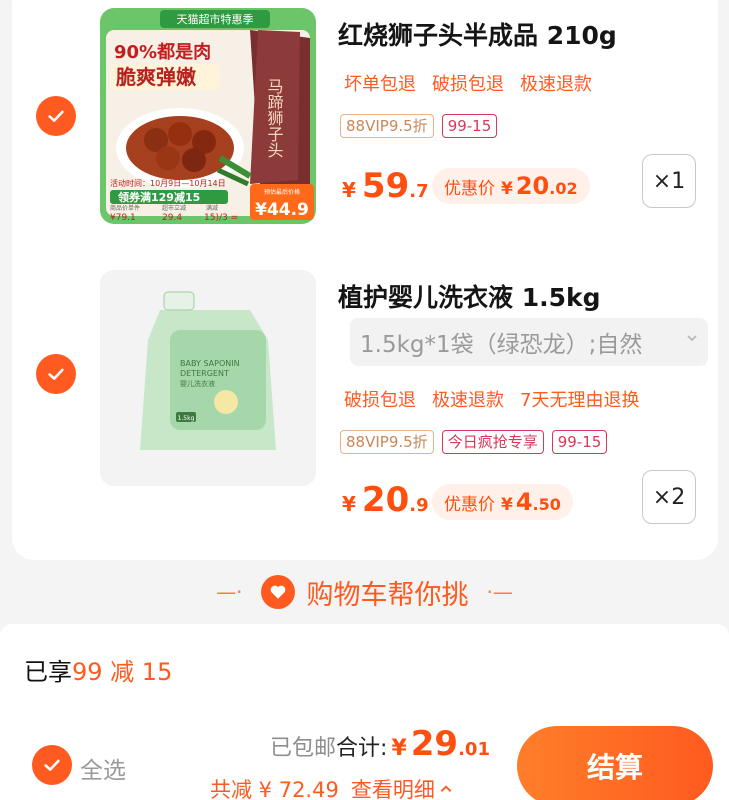 The height and width of the screenshot is (800, 729). Describe the element at coordinates (380, 84) in the screenshot. I see `service-tag: 坏单包退` at that location.